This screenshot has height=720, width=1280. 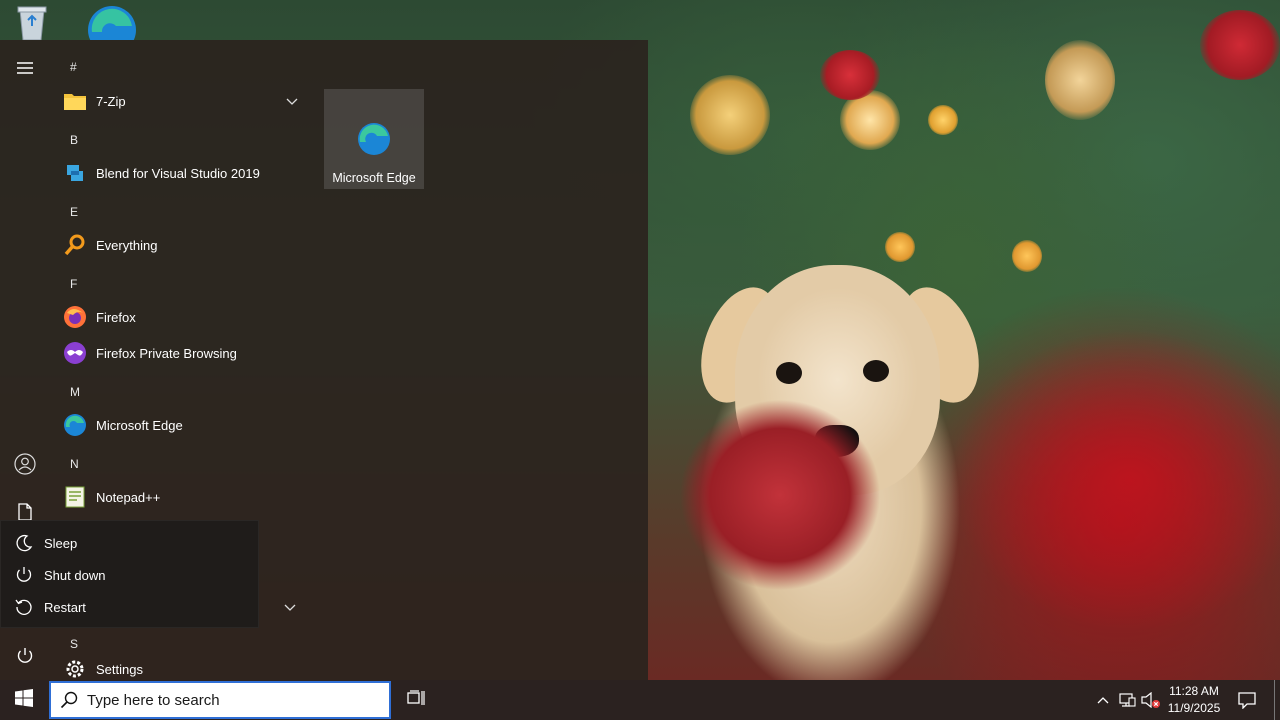 What do you see at coordinates (130, 607) in the screenshot?
I see `restart-button: Restart` at bounding box center [130, 607].